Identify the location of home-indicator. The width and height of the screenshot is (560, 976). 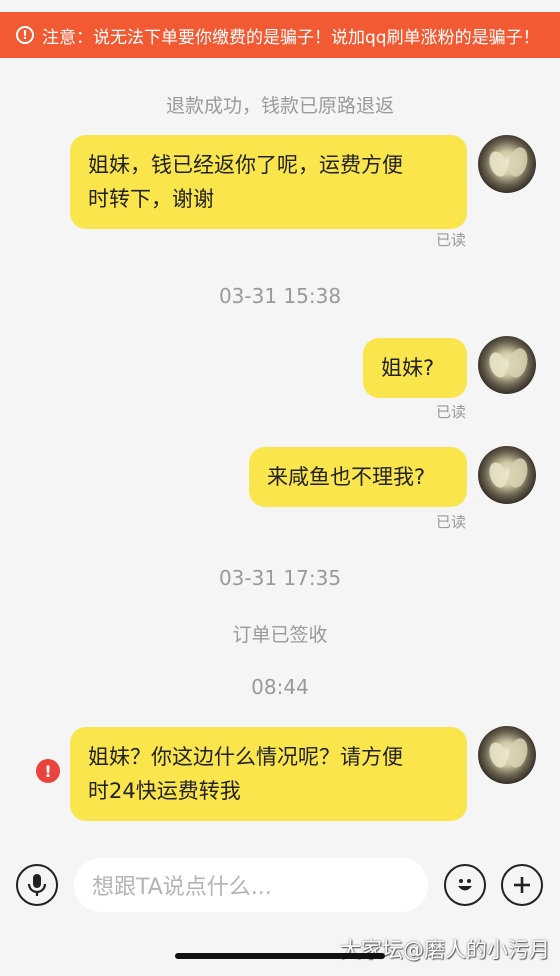
(280, 956).